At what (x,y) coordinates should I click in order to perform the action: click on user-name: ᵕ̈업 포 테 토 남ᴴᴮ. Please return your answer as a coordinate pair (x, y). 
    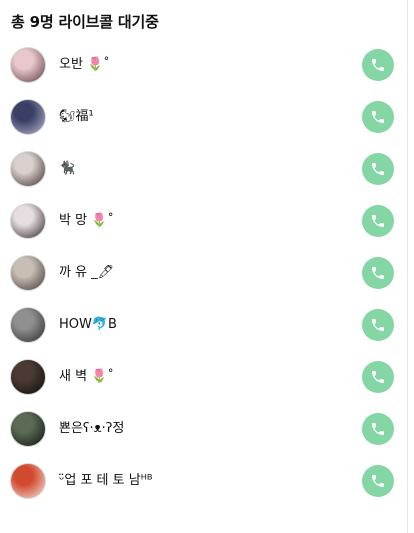
    Looking at the image, I should click on (106, 480).